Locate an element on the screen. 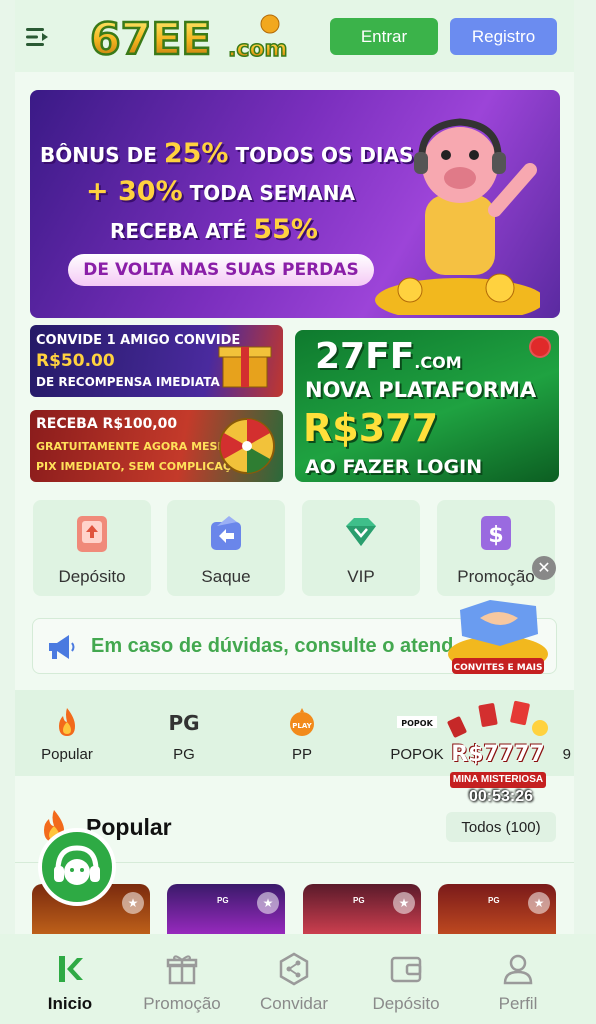  mystery-mine-float: R$7777 MINA MISTERIOSA 00:53:26 is located at coordinates (500, 754).